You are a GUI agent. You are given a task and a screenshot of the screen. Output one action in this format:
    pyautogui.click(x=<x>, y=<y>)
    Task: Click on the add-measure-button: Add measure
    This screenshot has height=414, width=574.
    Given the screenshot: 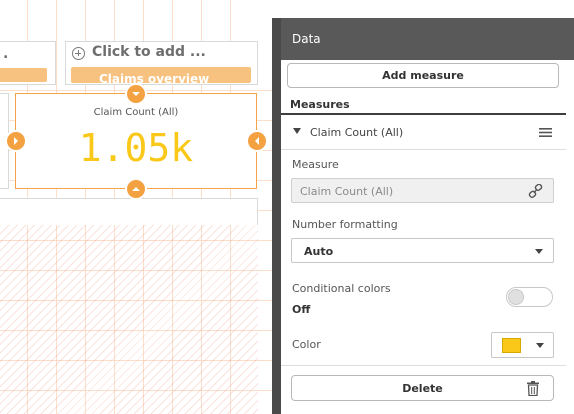 What is the action you would take?
    pyautogui.click(x=423, y=75)
    